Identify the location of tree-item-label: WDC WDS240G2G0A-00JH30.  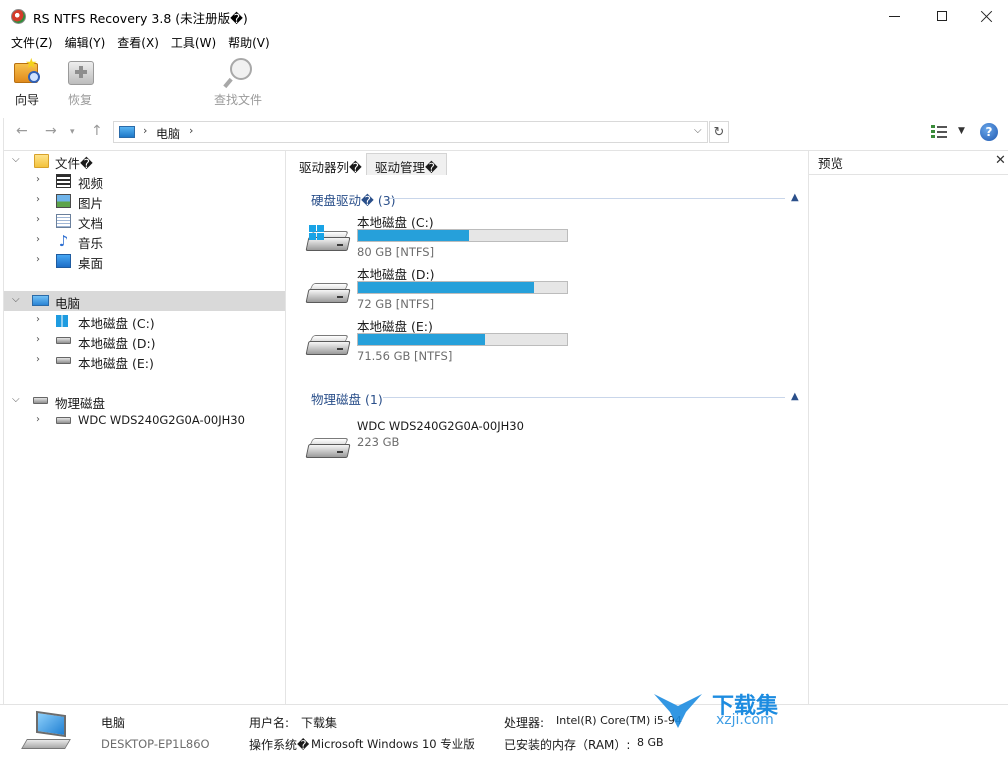
(161, 420).